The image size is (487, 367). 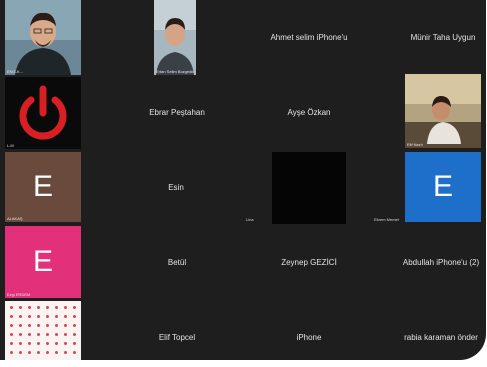 I want to click on participant-name: Elif Topcel, so click(x=177, y=337).